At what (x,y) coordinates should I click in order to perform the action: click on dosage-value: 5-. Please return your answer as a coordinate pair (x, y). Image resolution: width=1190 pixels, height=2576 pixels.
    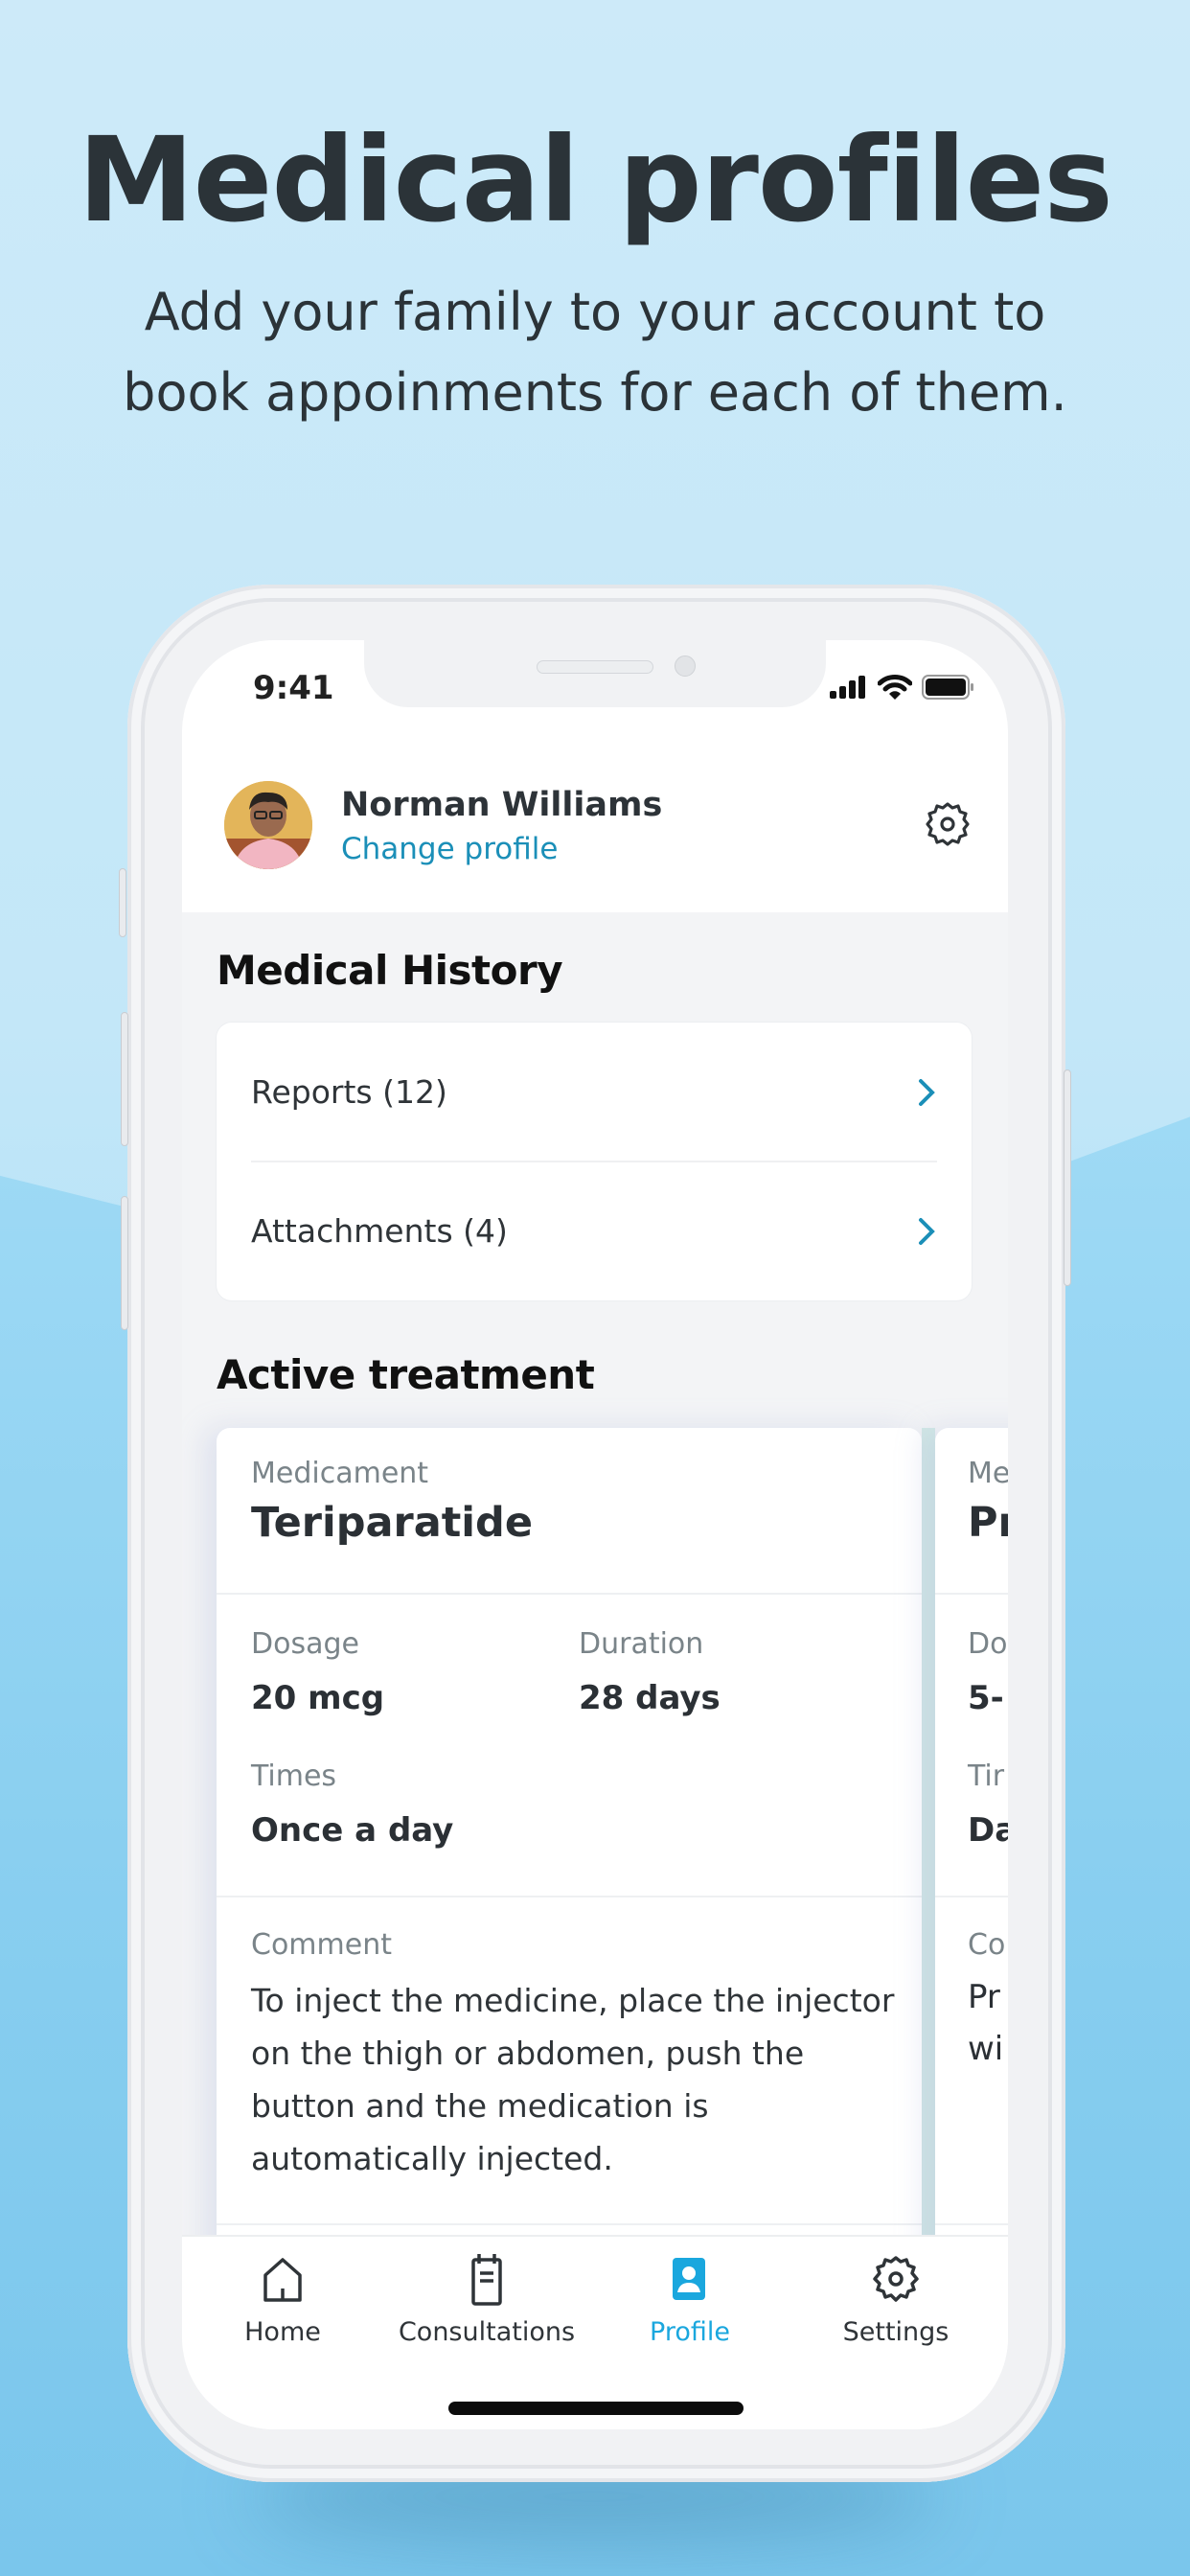
    Looking at the image, I should click on (986, 1698).